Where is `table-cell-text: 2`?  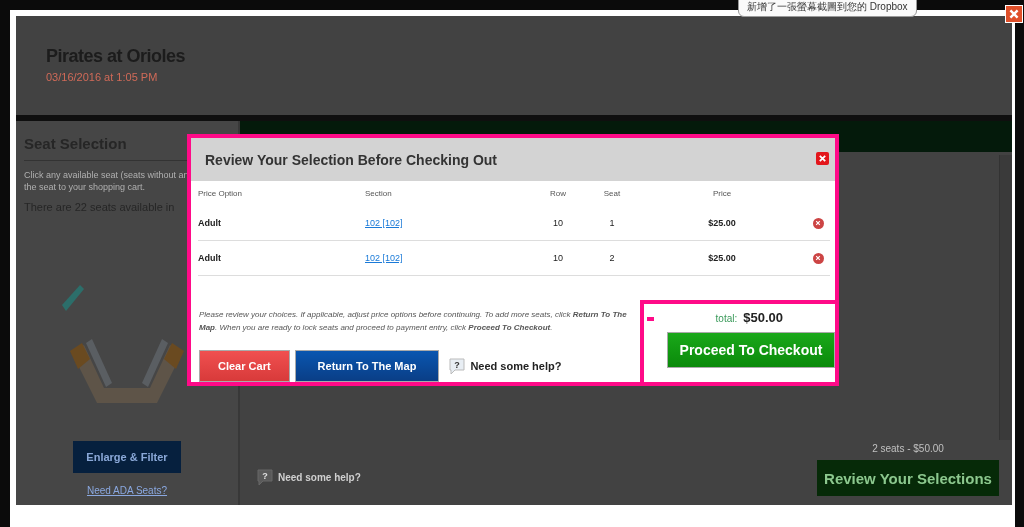 table-cell-text: 2 is located at coordinates (612, 258).